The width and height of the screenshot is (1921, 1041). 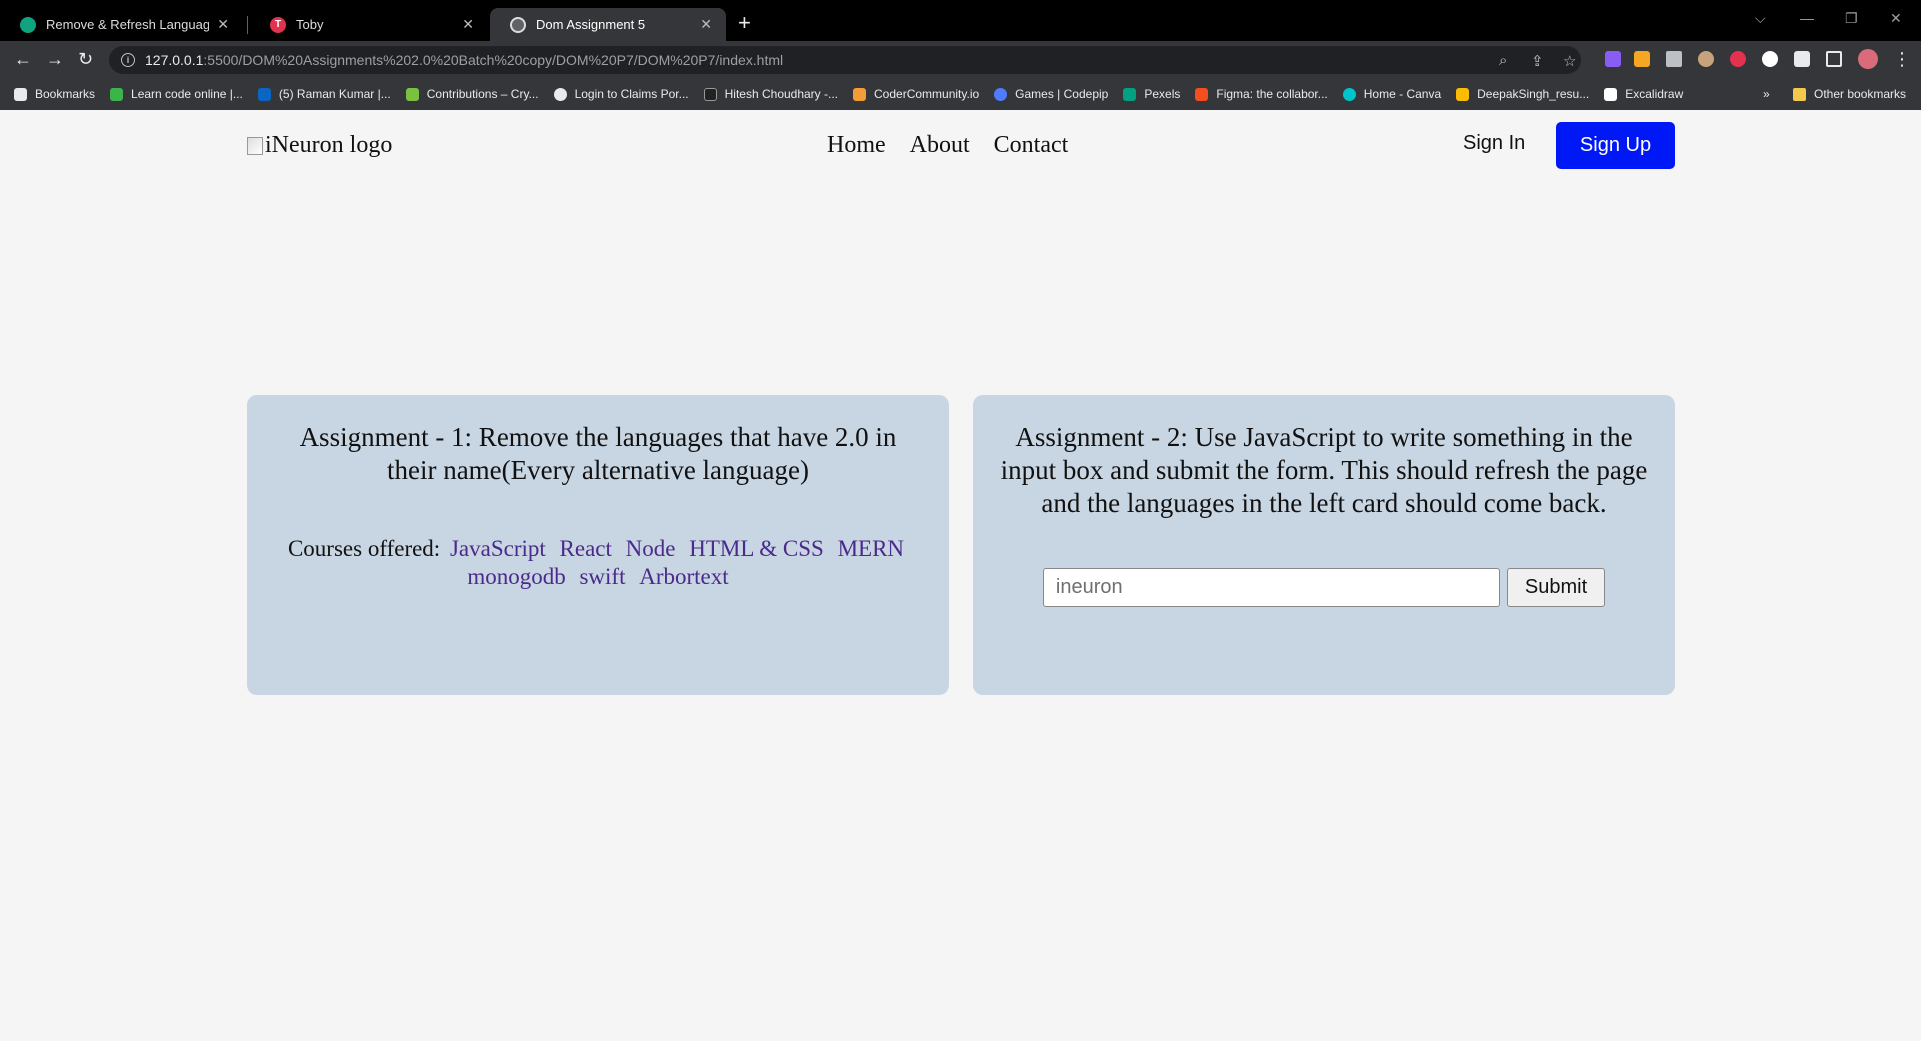 What do you see at coordinates (744, 23) in the screenshot?
I see `new-tab-icon: +` at bounding box center [744, 23].